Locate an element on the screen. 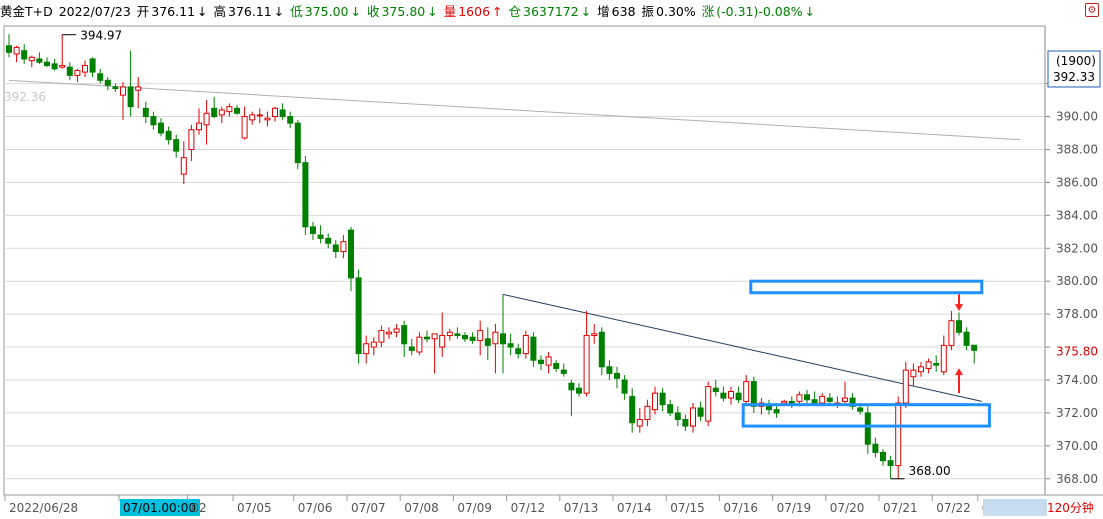 Image resolution: width=1103 pixels, height=519 pixels. annotation-boxes is located at coordinates (866, 353).